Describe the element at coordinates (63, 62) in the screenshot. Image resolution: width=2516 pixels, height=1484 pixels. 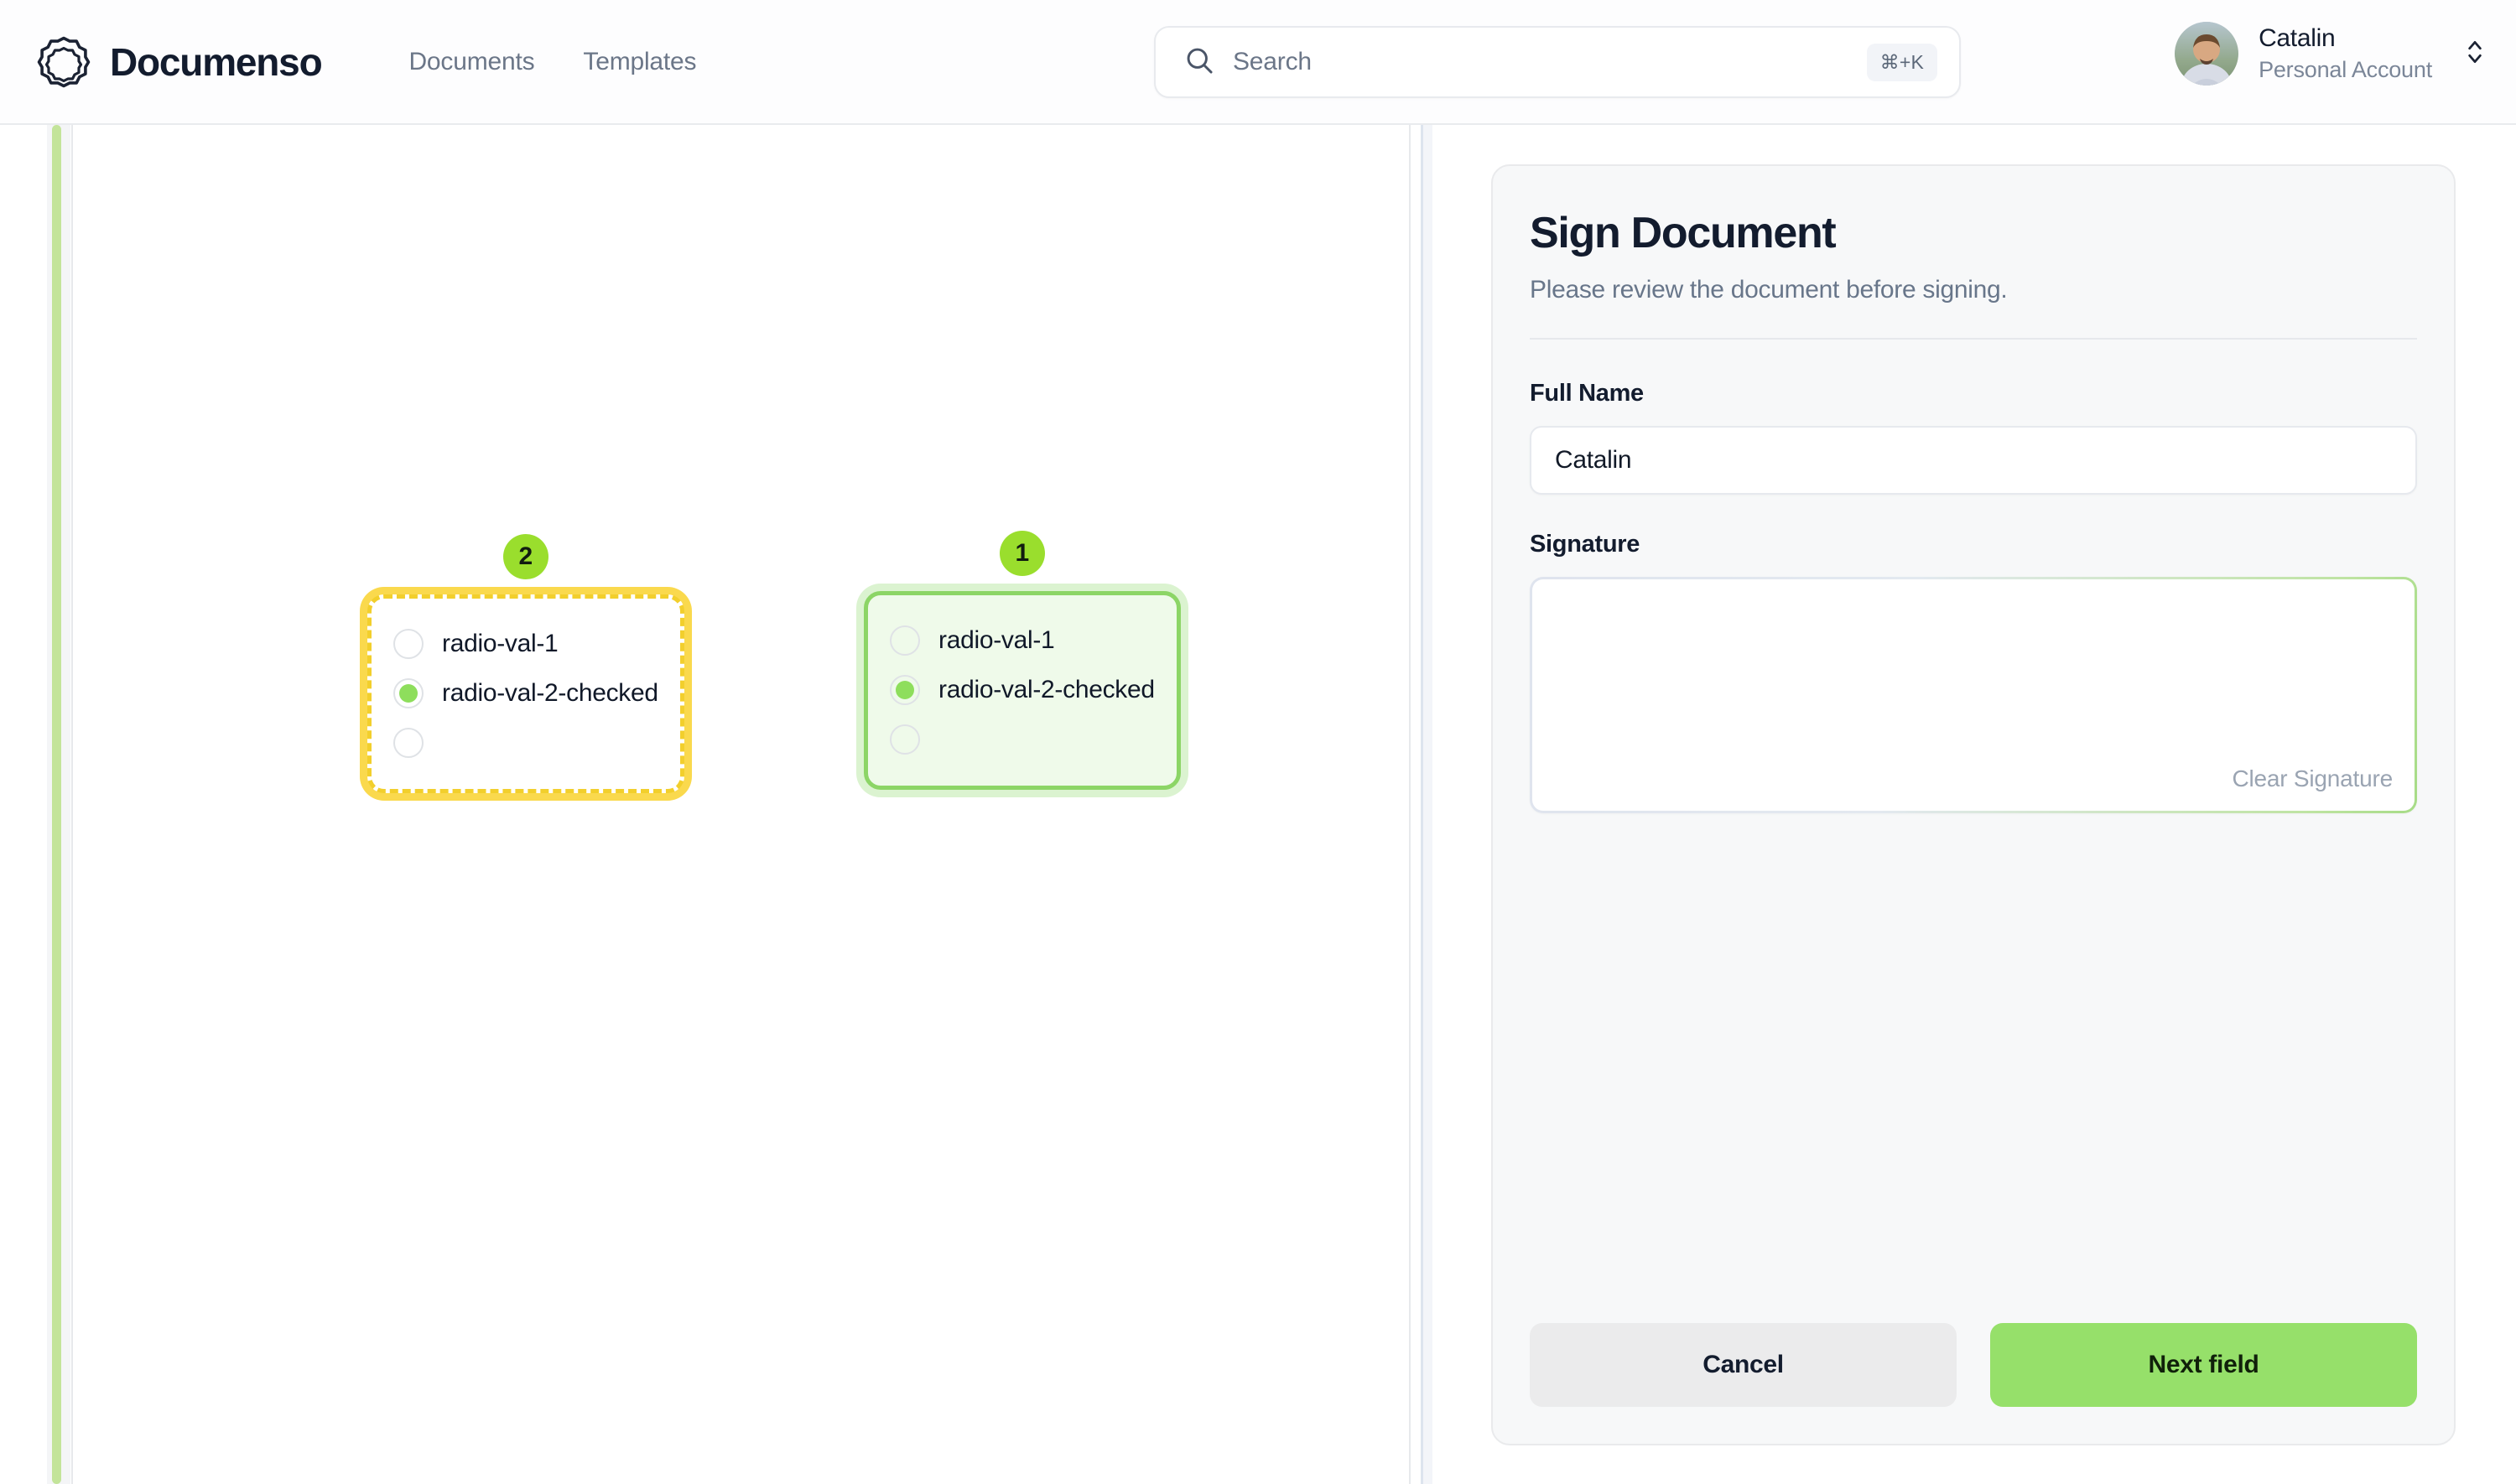
I see `documenso-scalloped-logo-icon` at that location.